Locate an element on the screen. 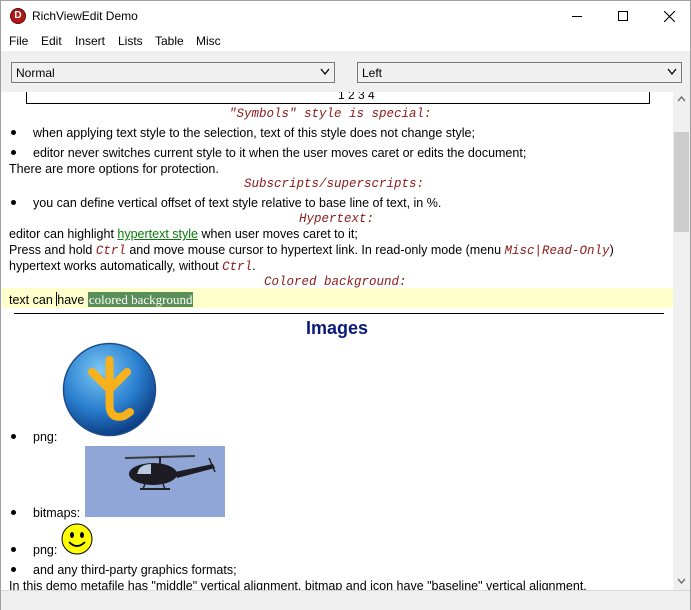  cb-text-b: have is located at coordinates (72, 300).